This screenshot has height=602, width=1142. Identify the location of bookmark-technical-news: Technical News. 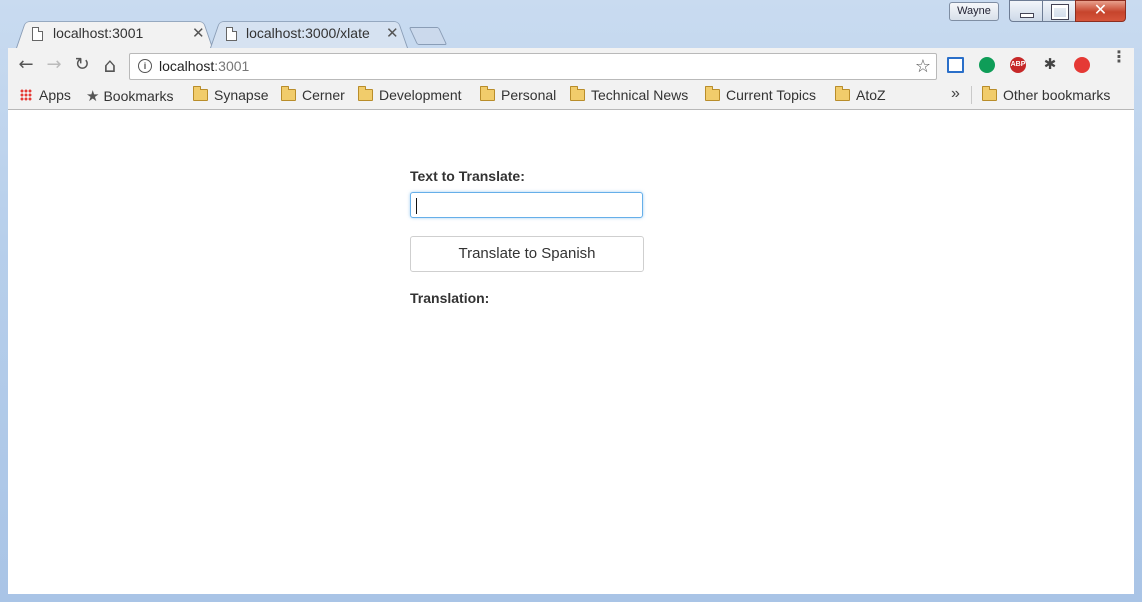
(629, 94).